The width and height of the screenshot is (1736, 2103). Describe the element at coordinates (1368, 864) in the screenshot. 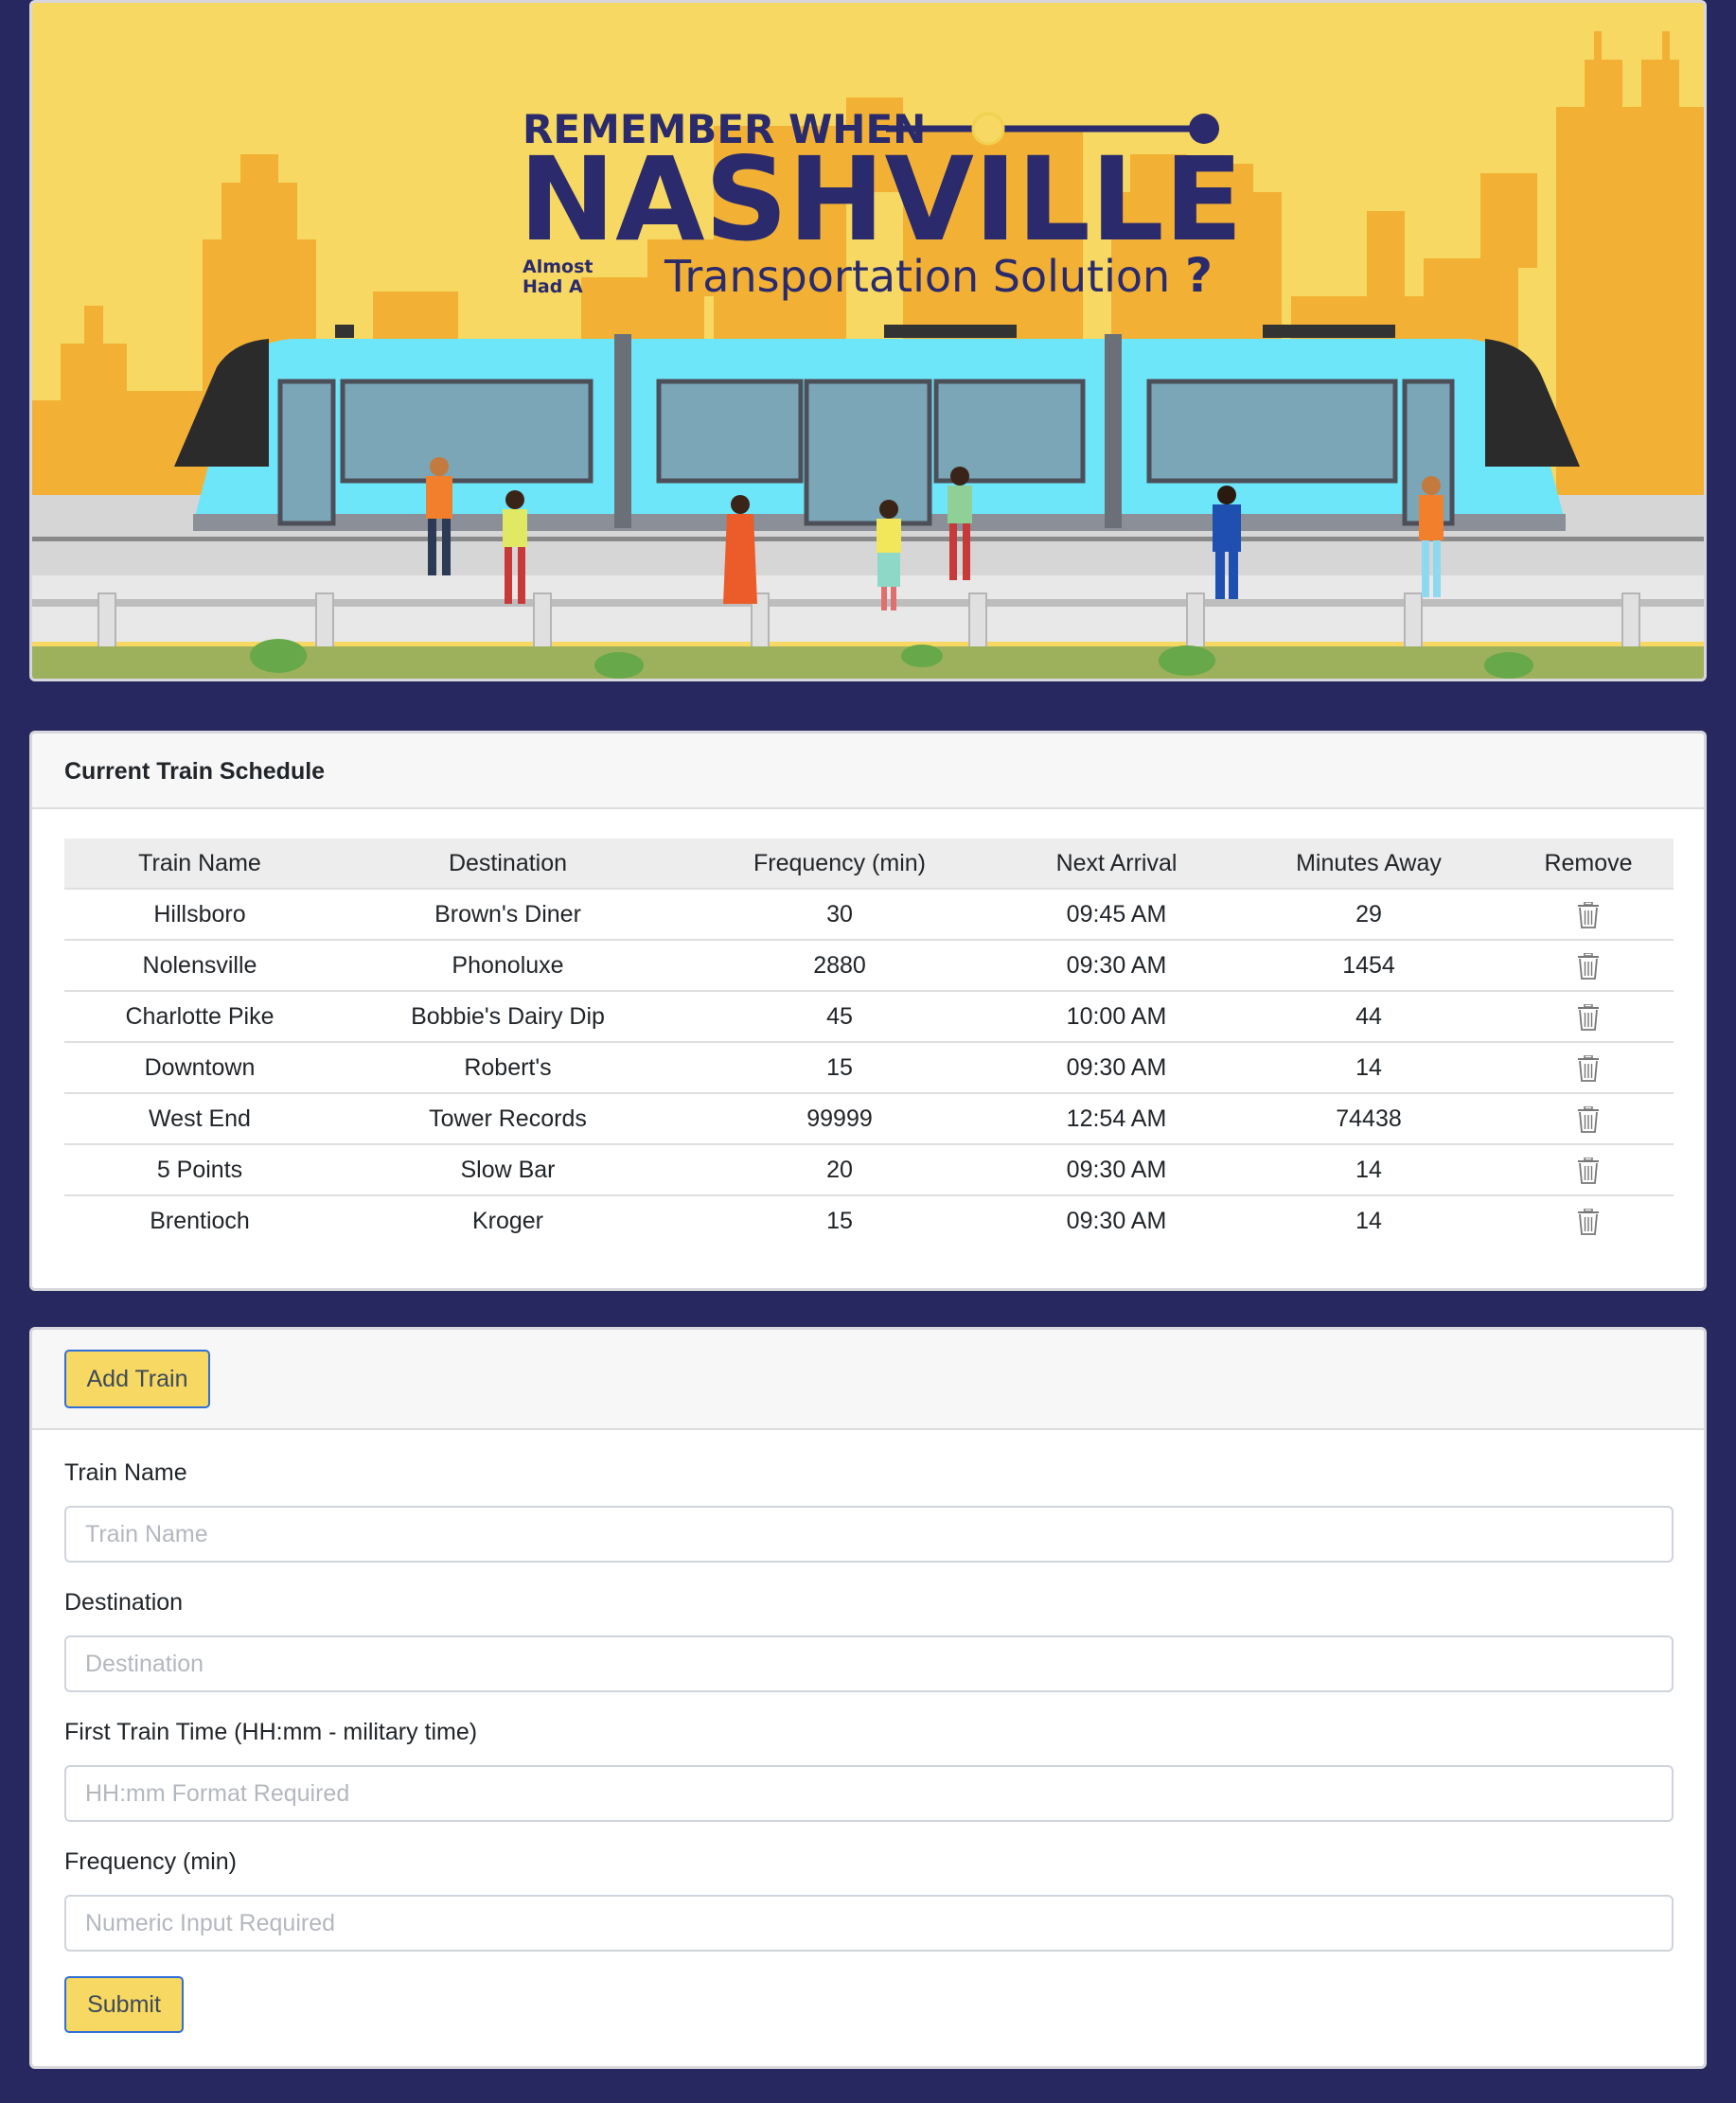

I see `column-header-minutes-away: Minutes Away` at that location.